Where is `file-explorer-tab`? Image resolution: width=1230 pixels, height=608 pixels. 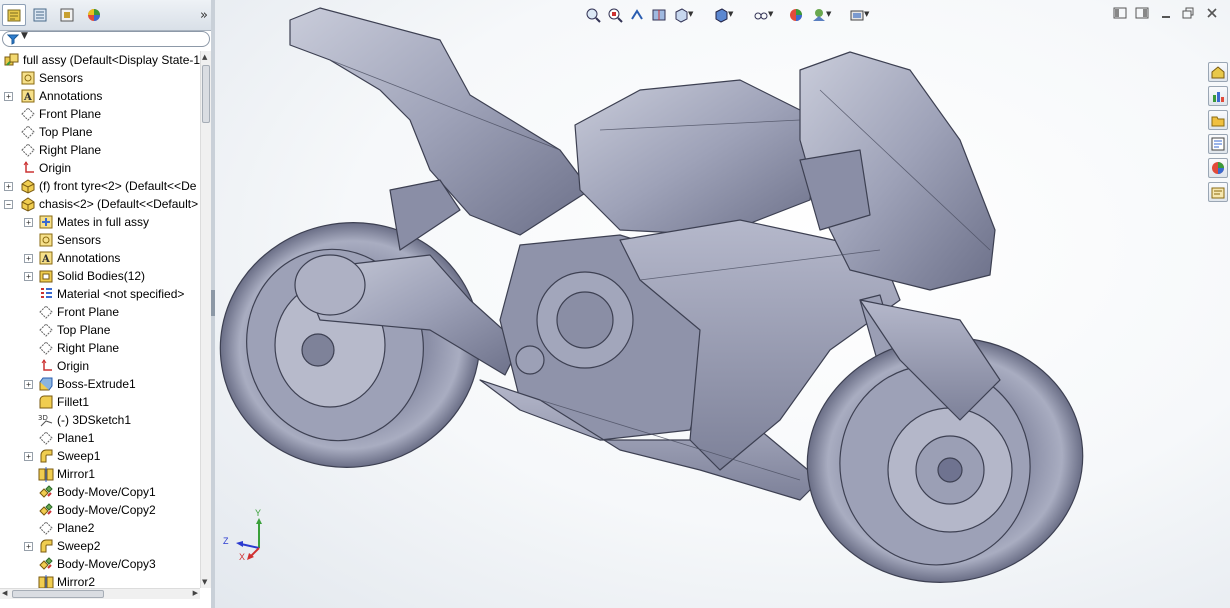 file-explorer-tab is located at coordinates (1218, 120).